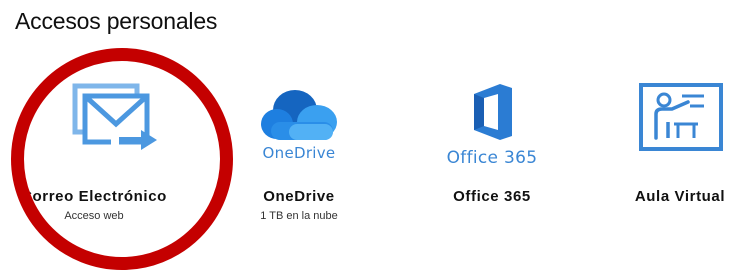  Describe the element at coordinates (661, 126) in the screenshot. I see `teacher-board-icon` at that location.